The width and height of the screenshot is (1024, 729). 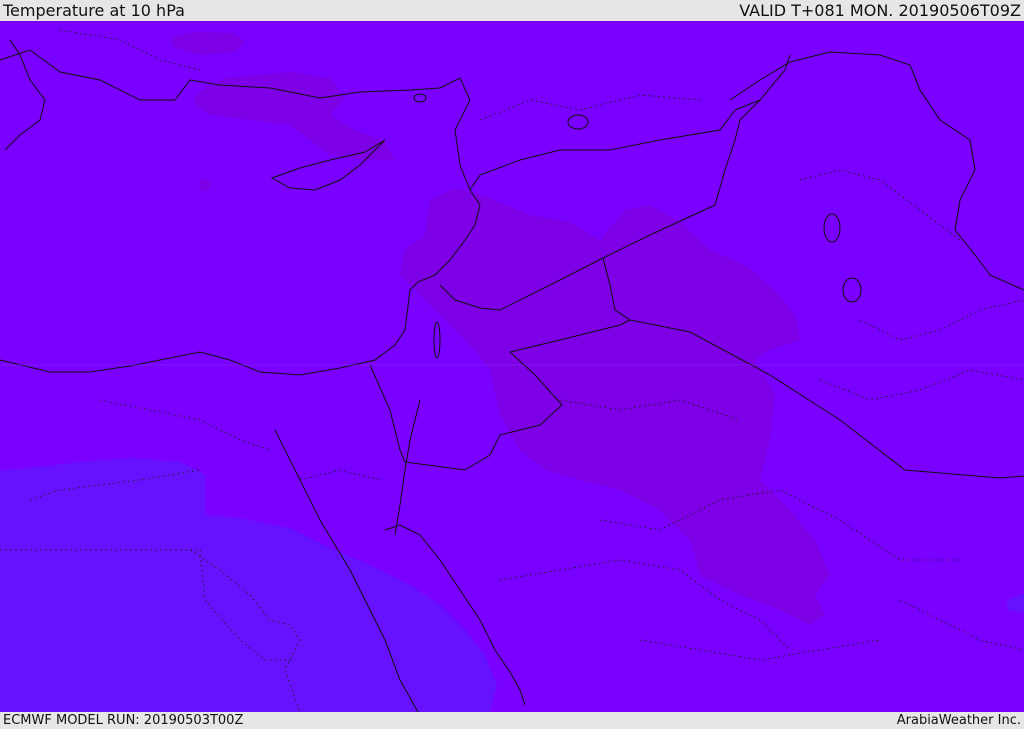 What do you see at coordinates (94, 10) in the screenshot?
I see `map-title: Temperature at 10 hPa` at bounding box center [94, 10].